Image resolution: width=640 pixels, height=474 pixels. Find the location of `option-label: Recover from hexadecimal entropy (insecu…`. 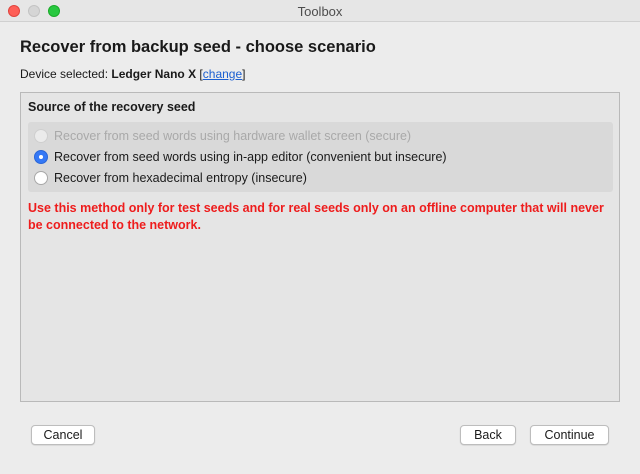

option-label: Recover from hexadecimal entropy (insecu… is located at coordinates (180, 178).